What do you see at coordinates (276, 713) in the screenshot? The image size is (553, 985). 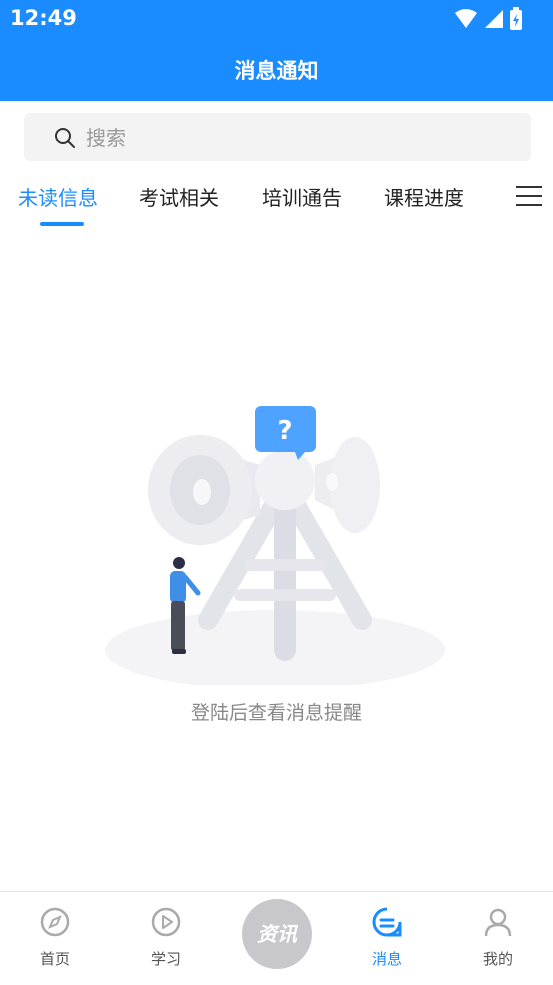 I see `empty-state-message: 登陆后查看消息提醒` at bounding box center [276, 713].